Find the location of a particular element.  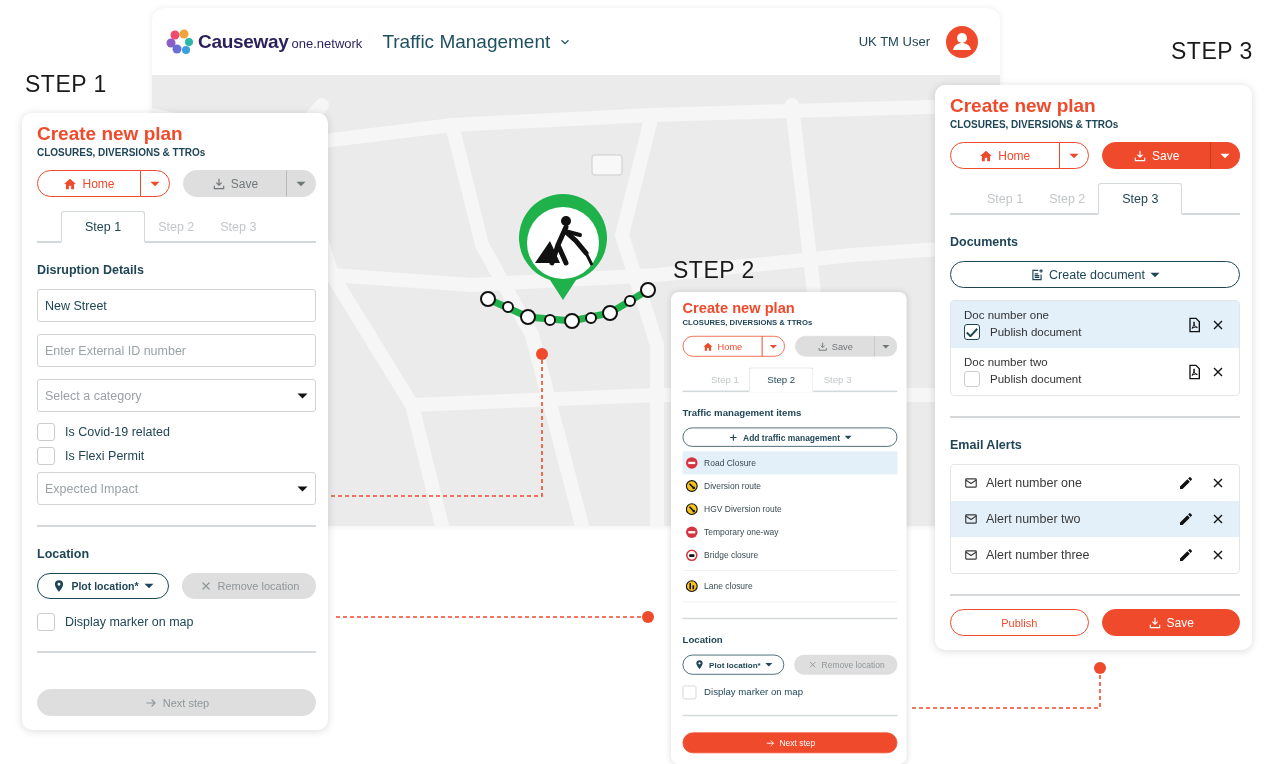

module-selector: Traffic Management is located at coordinates (466, 41).